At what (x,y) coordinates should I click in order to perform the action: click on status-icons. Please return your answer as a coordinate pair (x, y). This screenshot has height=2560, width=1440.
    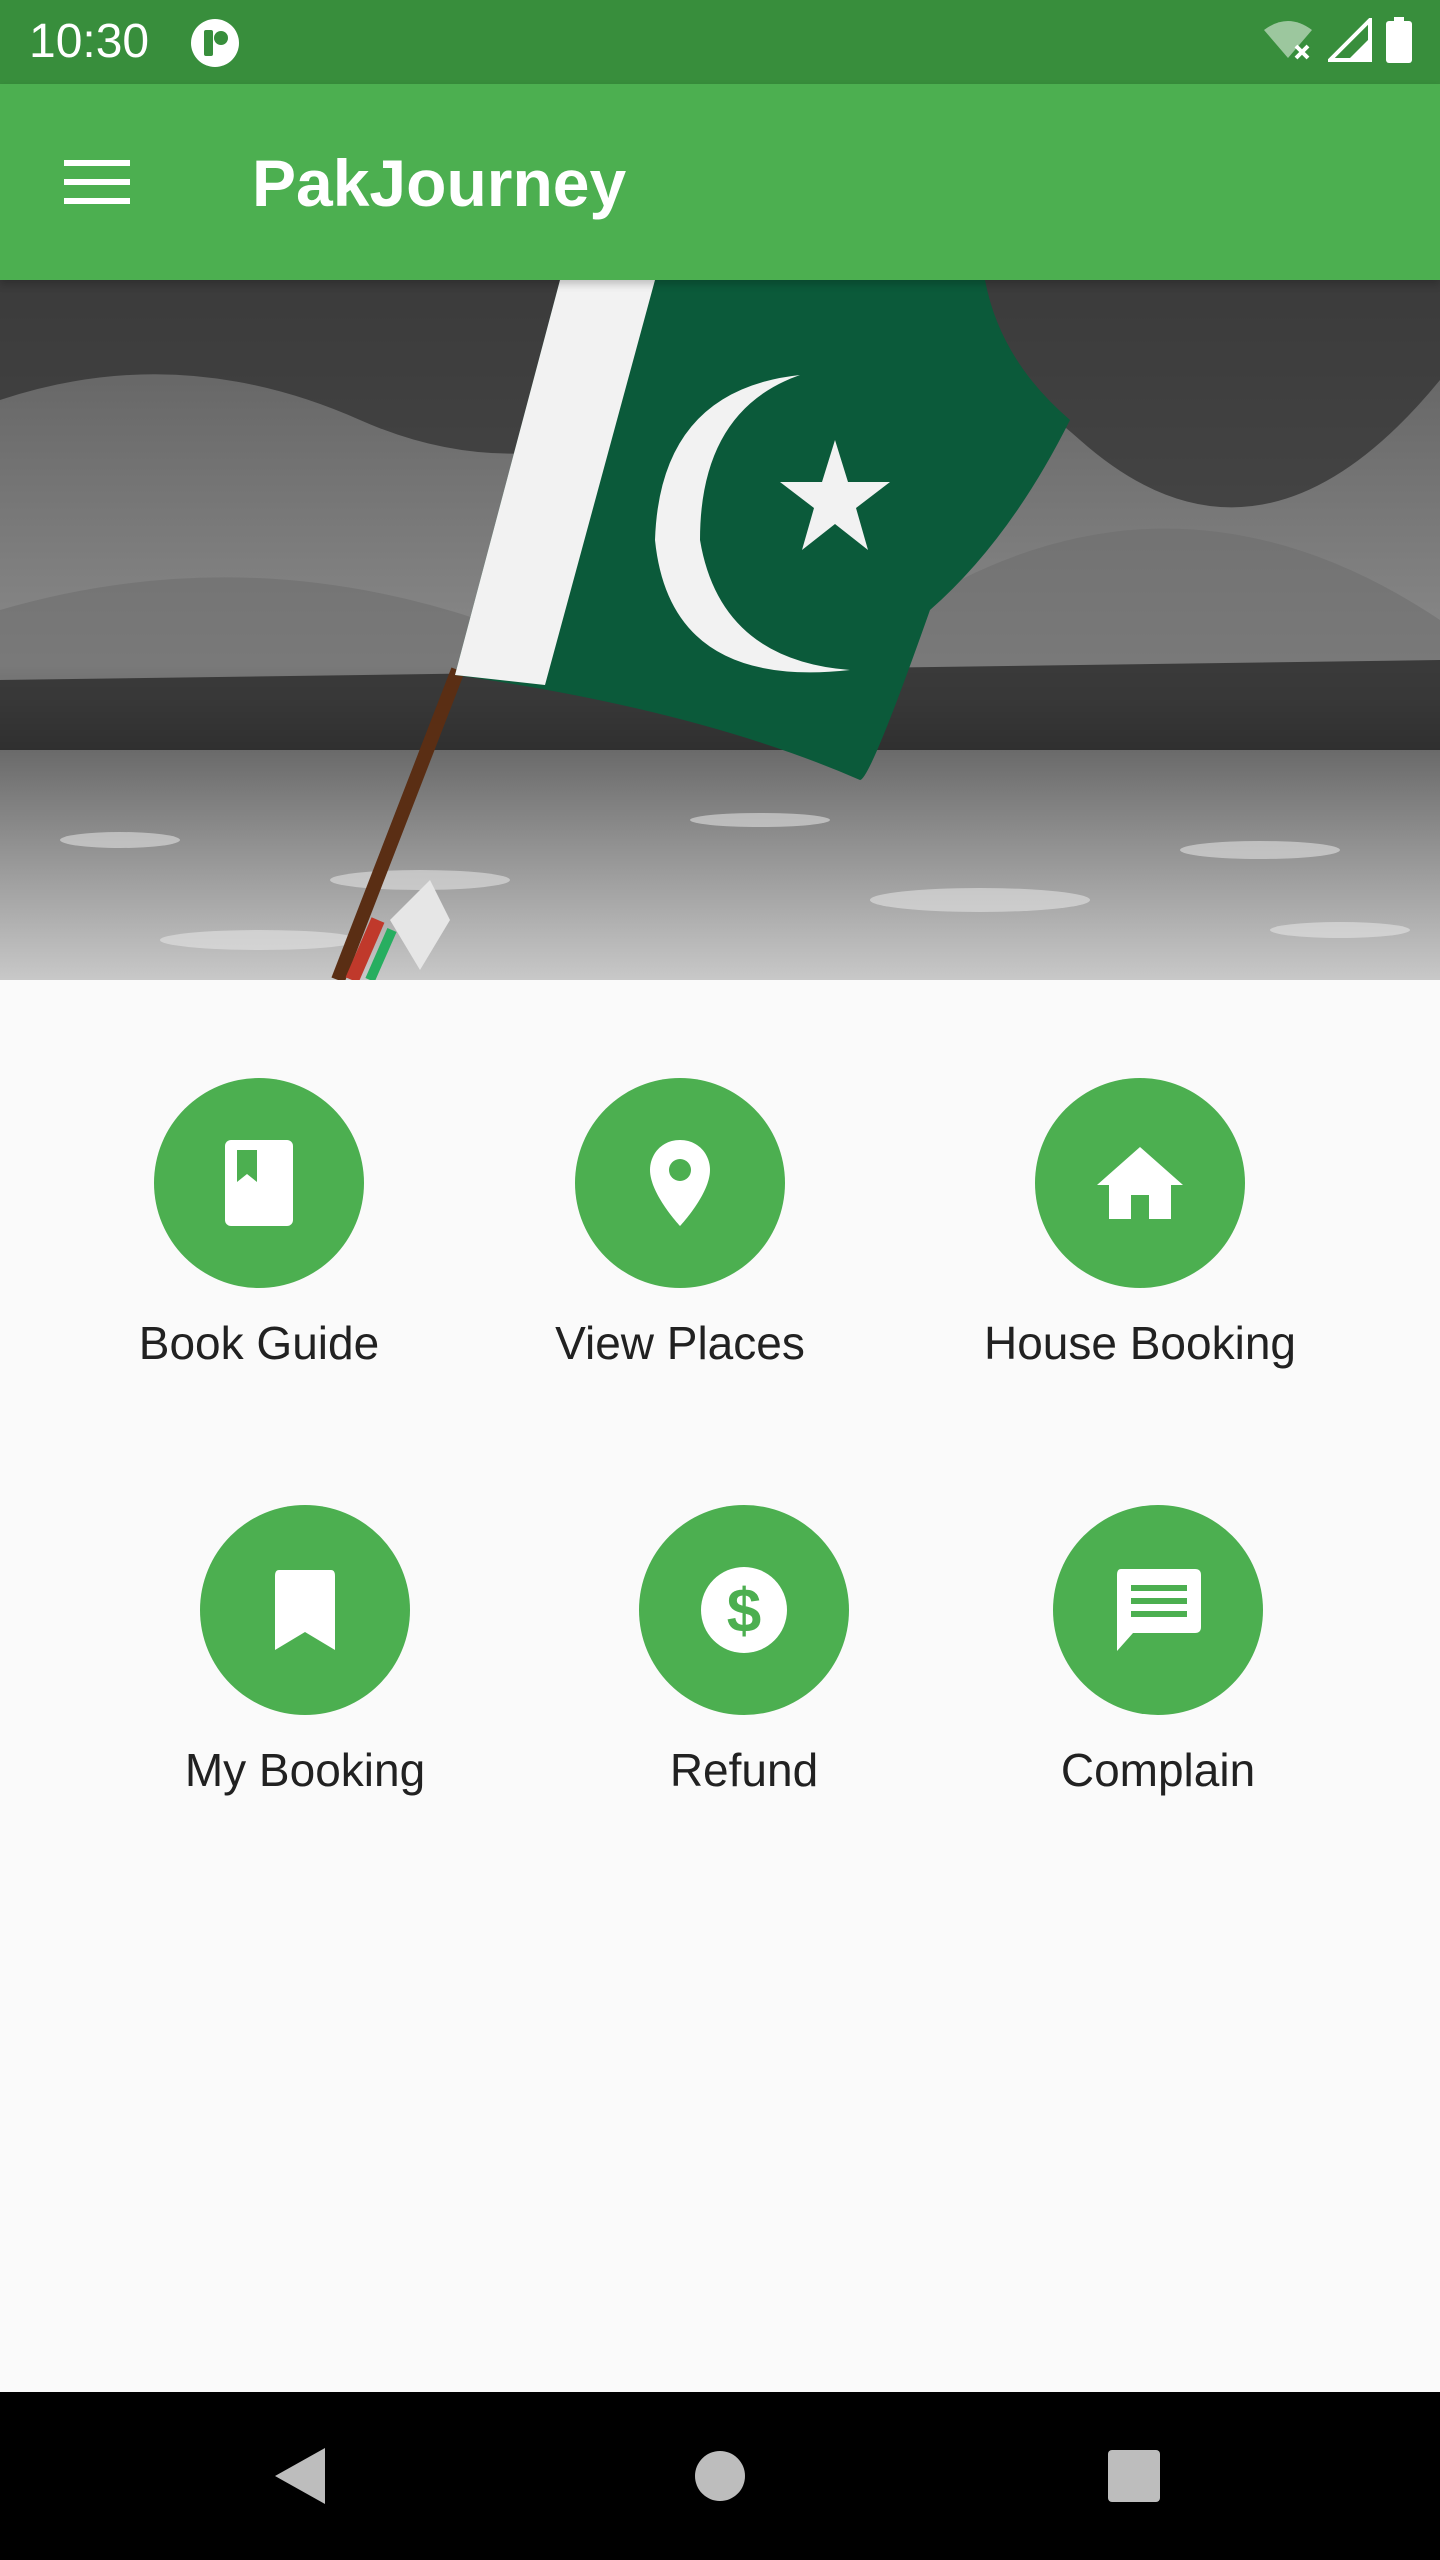
    Looking at the image, I should click on (1337, 41).